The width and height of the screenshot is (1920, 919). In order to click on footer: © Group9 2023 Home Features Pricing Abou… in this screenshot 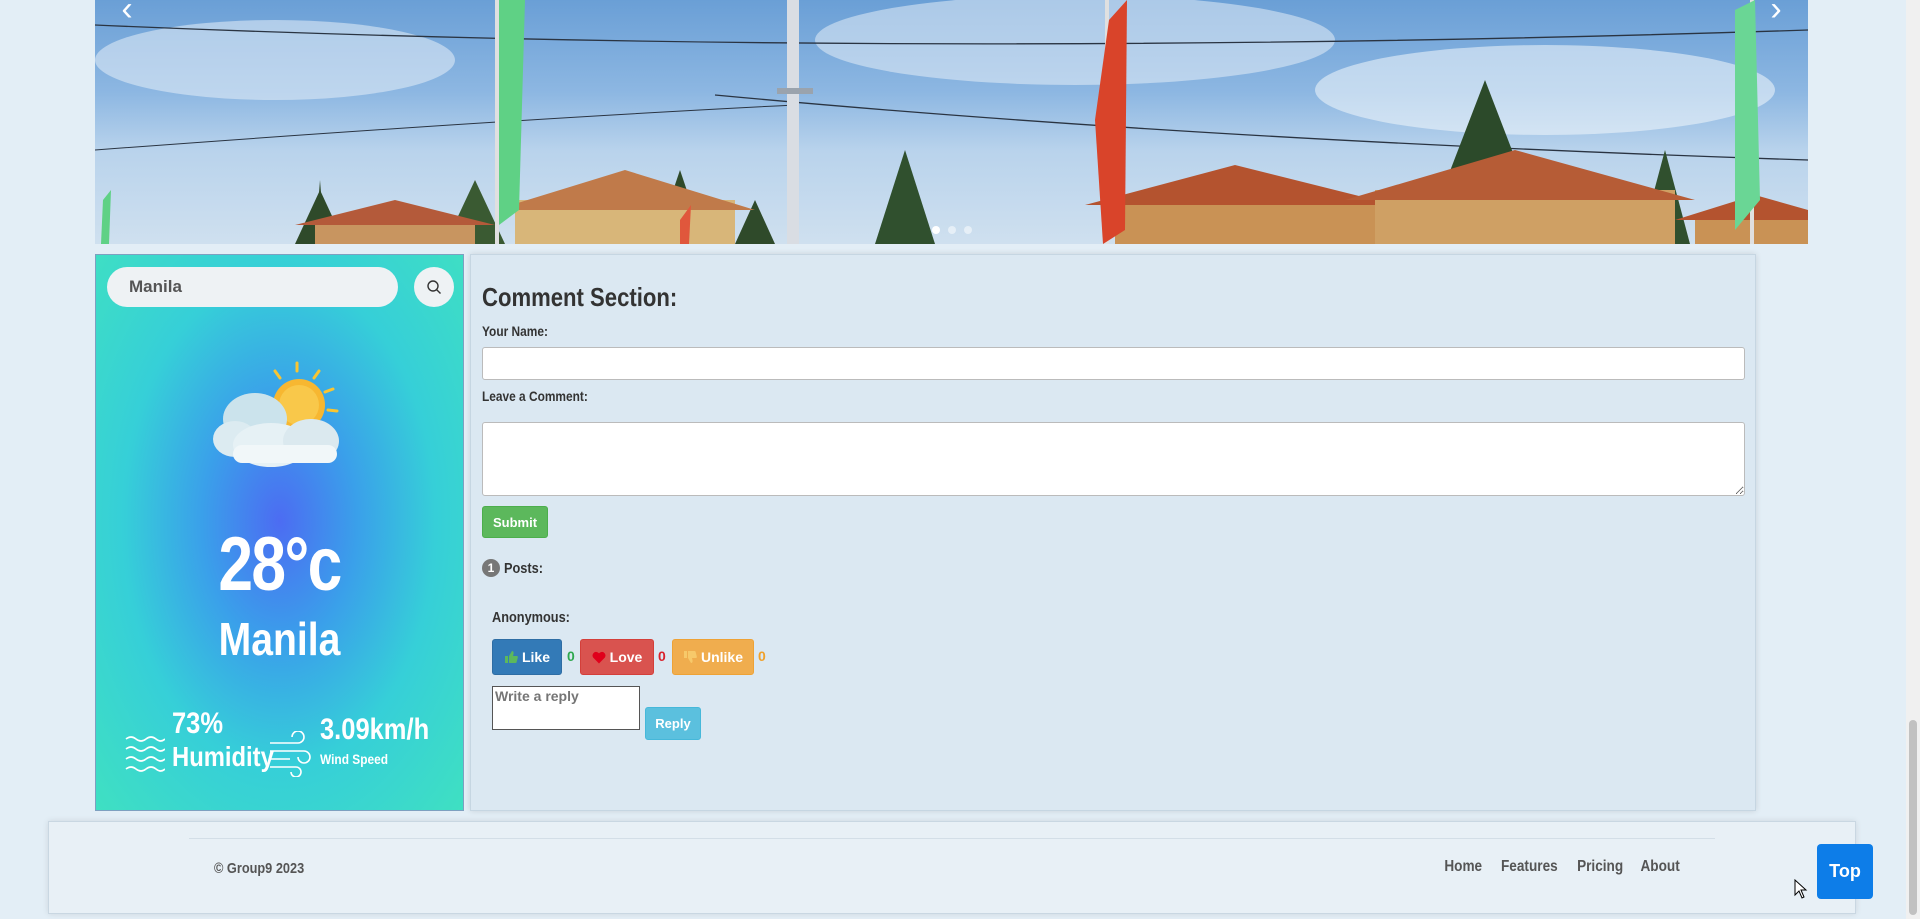, I will do `click(952, 867)`.